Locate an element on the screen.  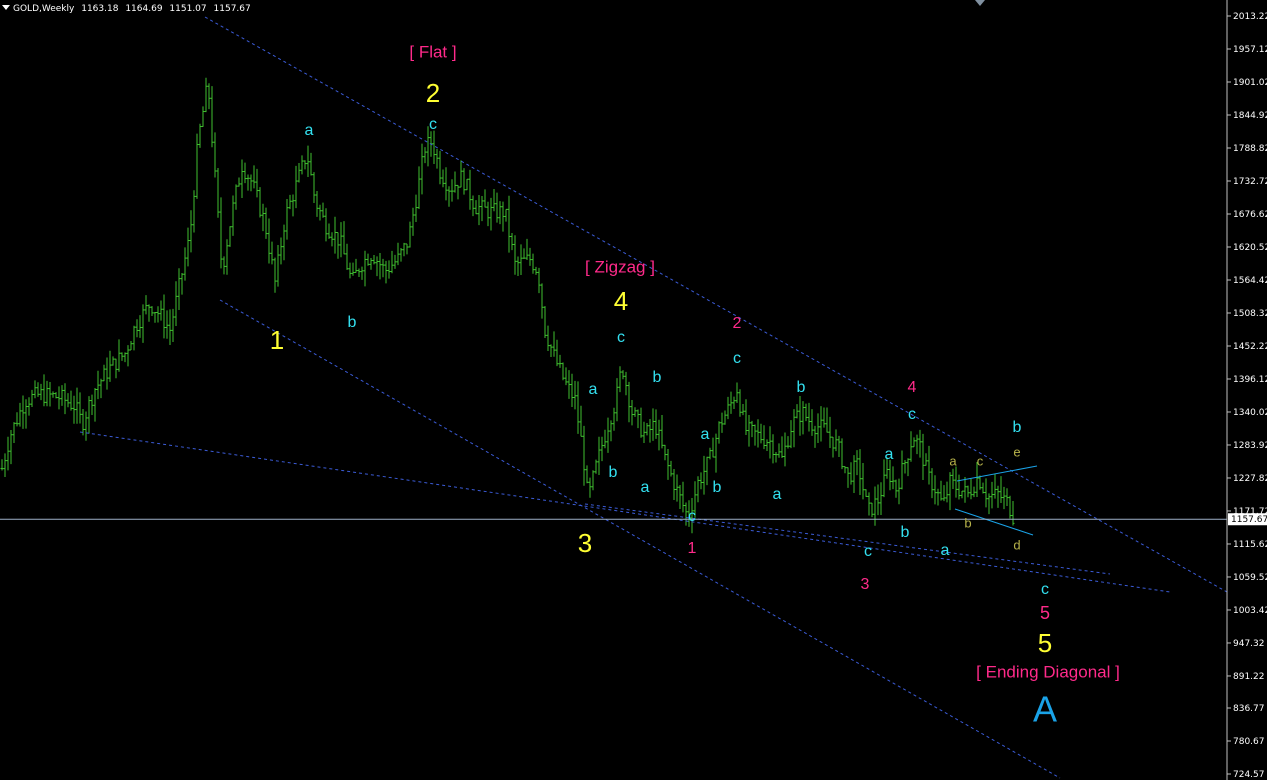
y-tick-label: 1844.92 is located at coordinates (1250, 116).